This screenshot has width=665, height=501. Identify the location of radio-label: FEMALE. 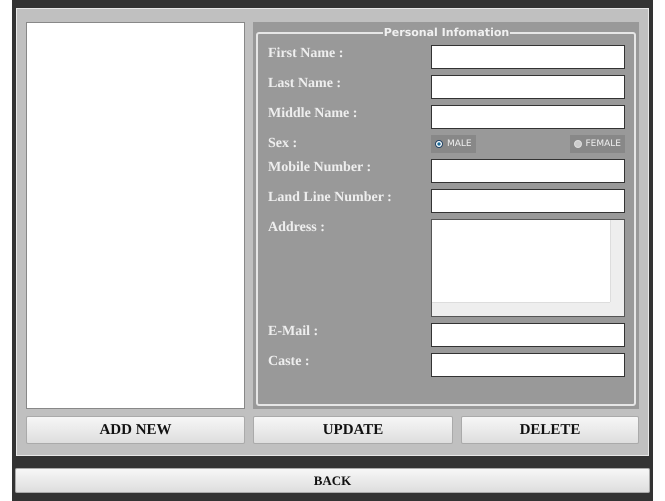
(603, 144).